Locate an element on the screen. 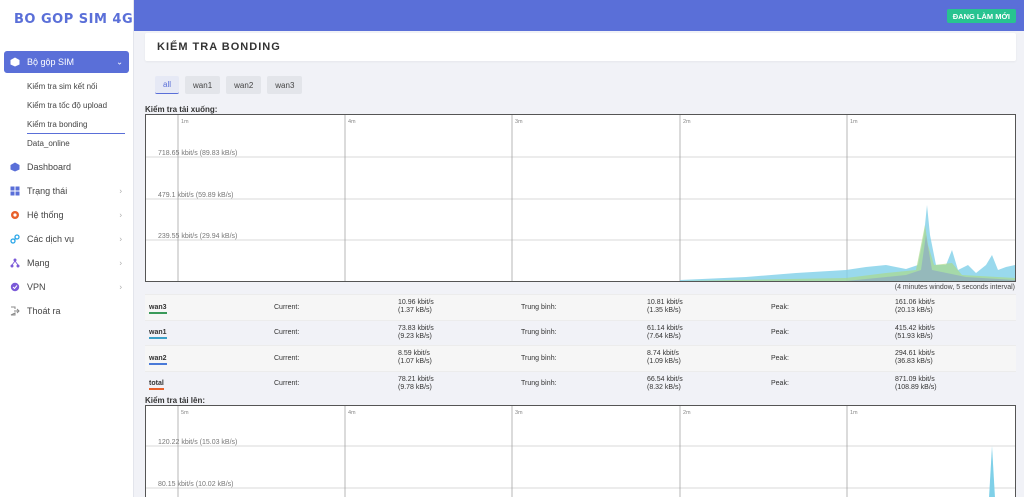  sidebar-item-label: Thoát ra is located at coordinates (44, 311).